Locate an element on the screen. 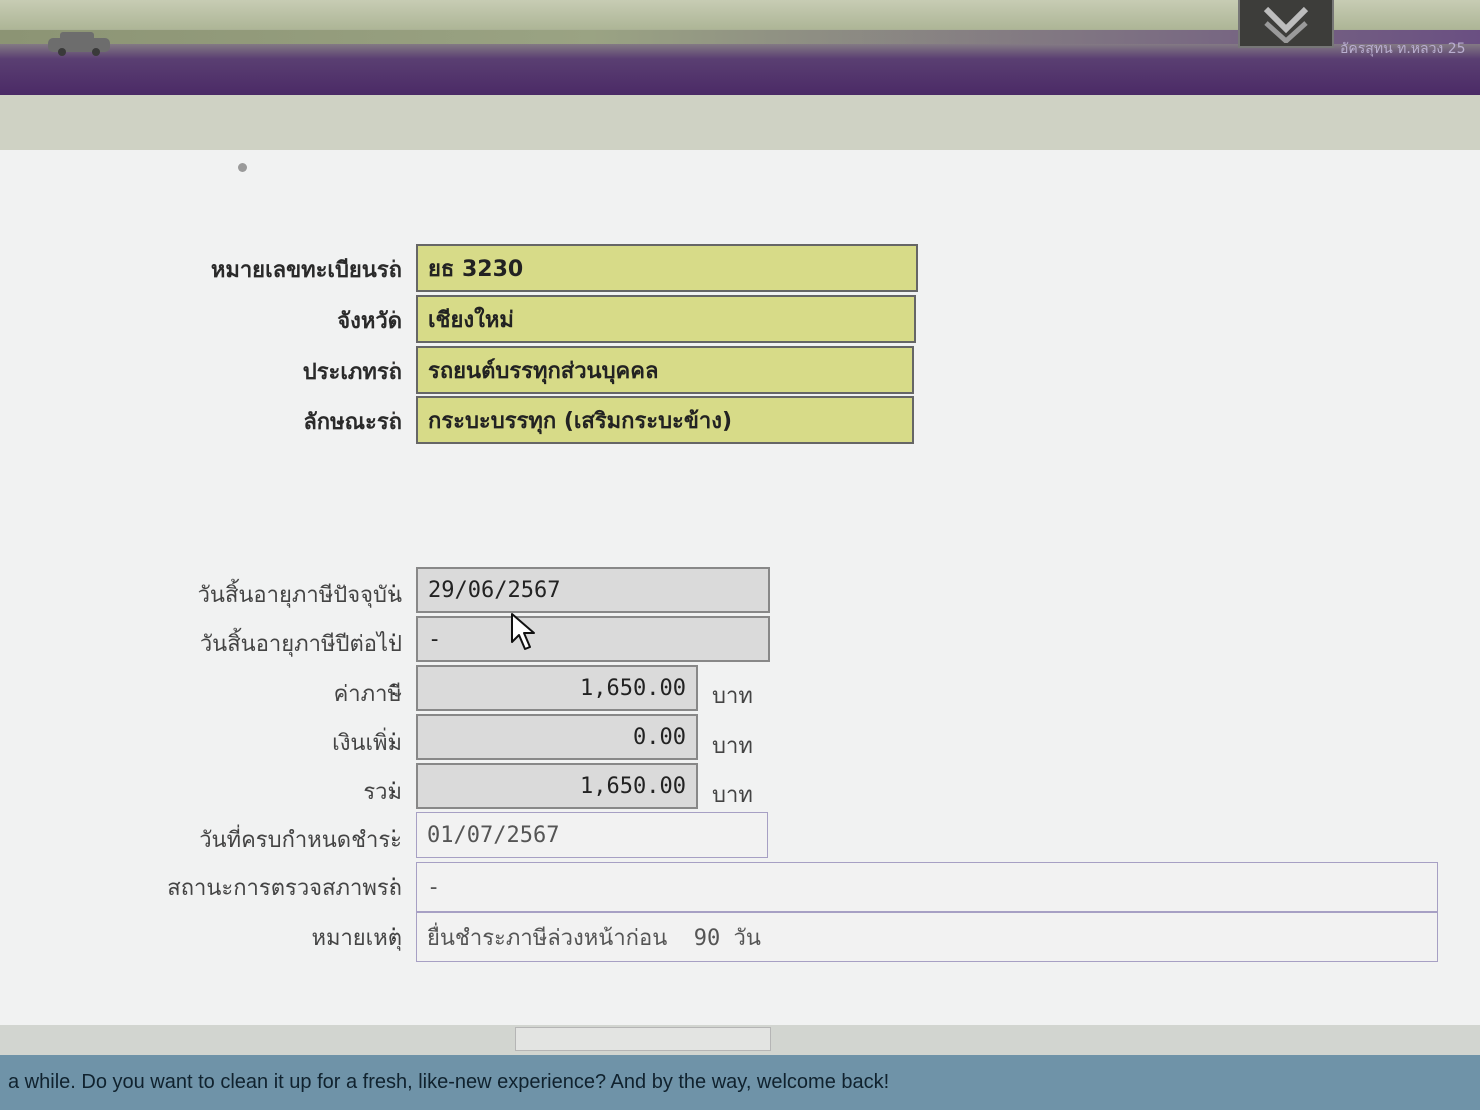  plate-field: ยธ 3230 is located at coordinates (667, 268).